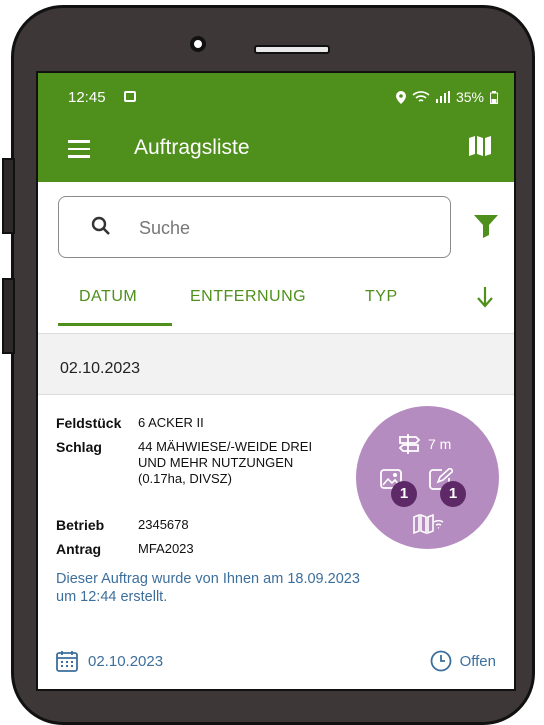 The height and width of the screenshot is (725, 544). I want to click on side-button-upper, so click(8, 196).